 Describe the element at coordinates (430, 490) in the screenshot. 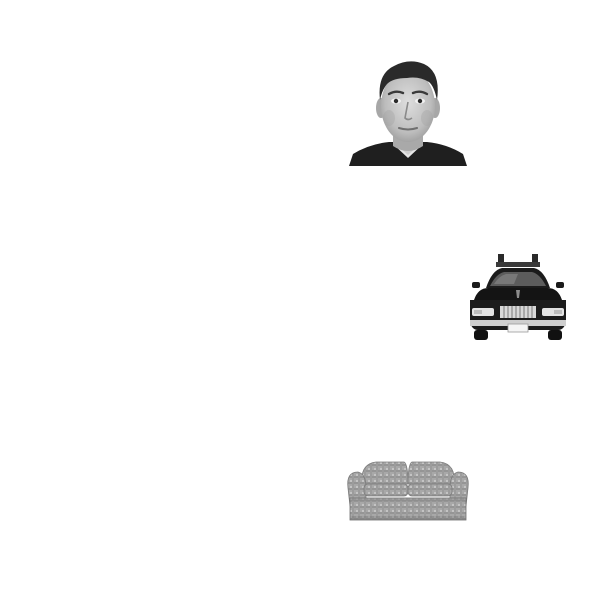

I see `seat-cushion-right` at that location.